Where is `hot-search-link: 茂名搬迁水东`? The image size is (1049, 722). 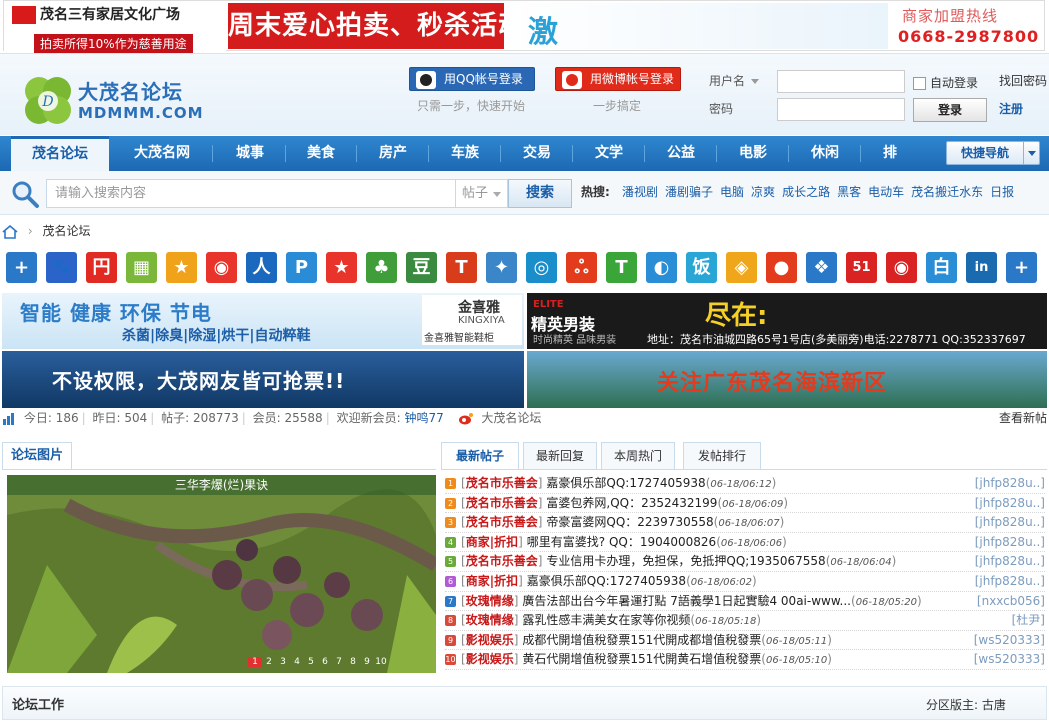
hot-search-link: 茂名搬迁水东 is located at coordinates (947, 192).